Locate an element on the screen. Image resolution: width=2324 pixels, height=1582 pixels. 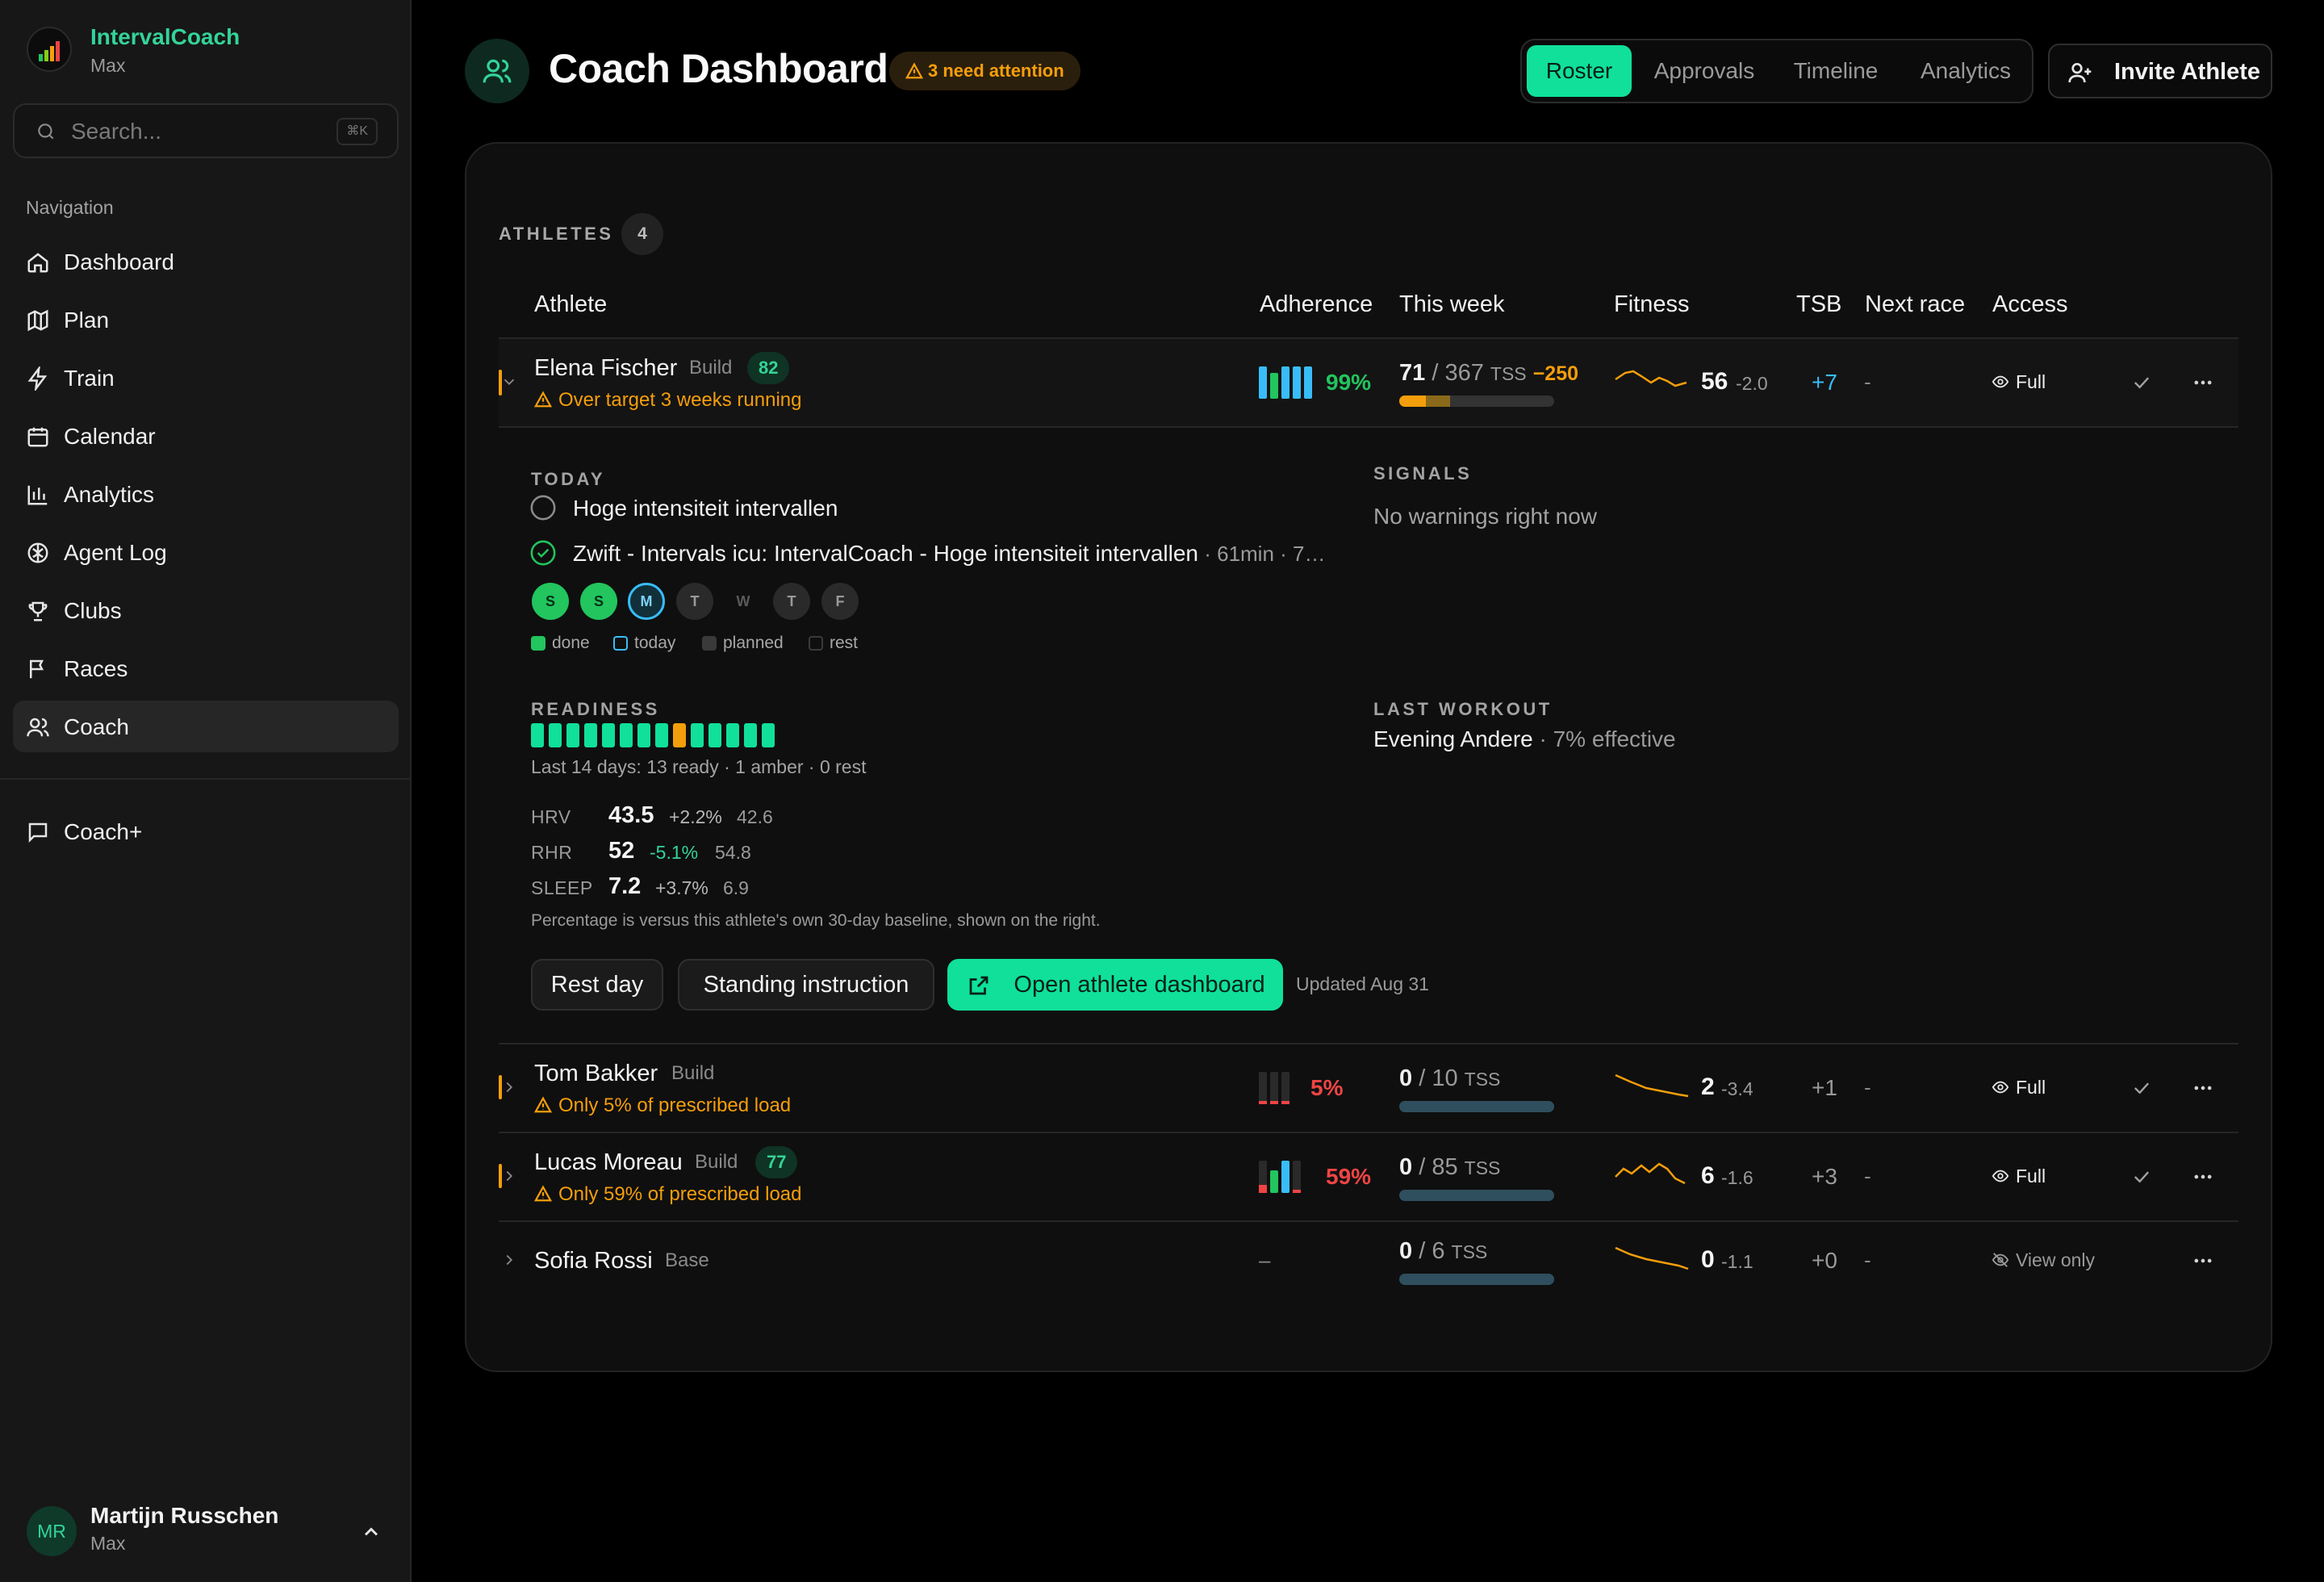
sidebar-item-coach-plus: Coach+ is located at coordinates (206, 831).